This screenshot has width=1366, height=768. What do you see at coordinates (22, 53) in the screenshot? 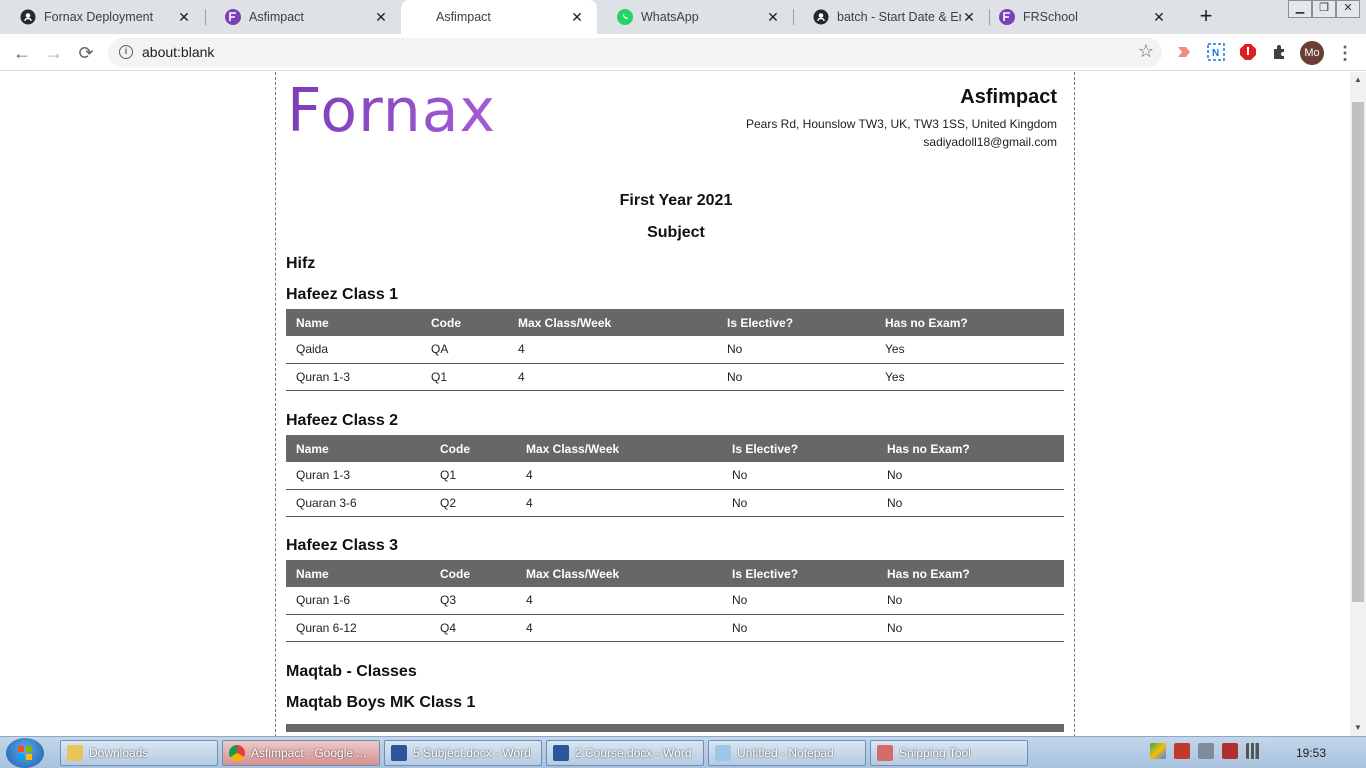
I see `back-button: ←` at bounding box center [22, 53].